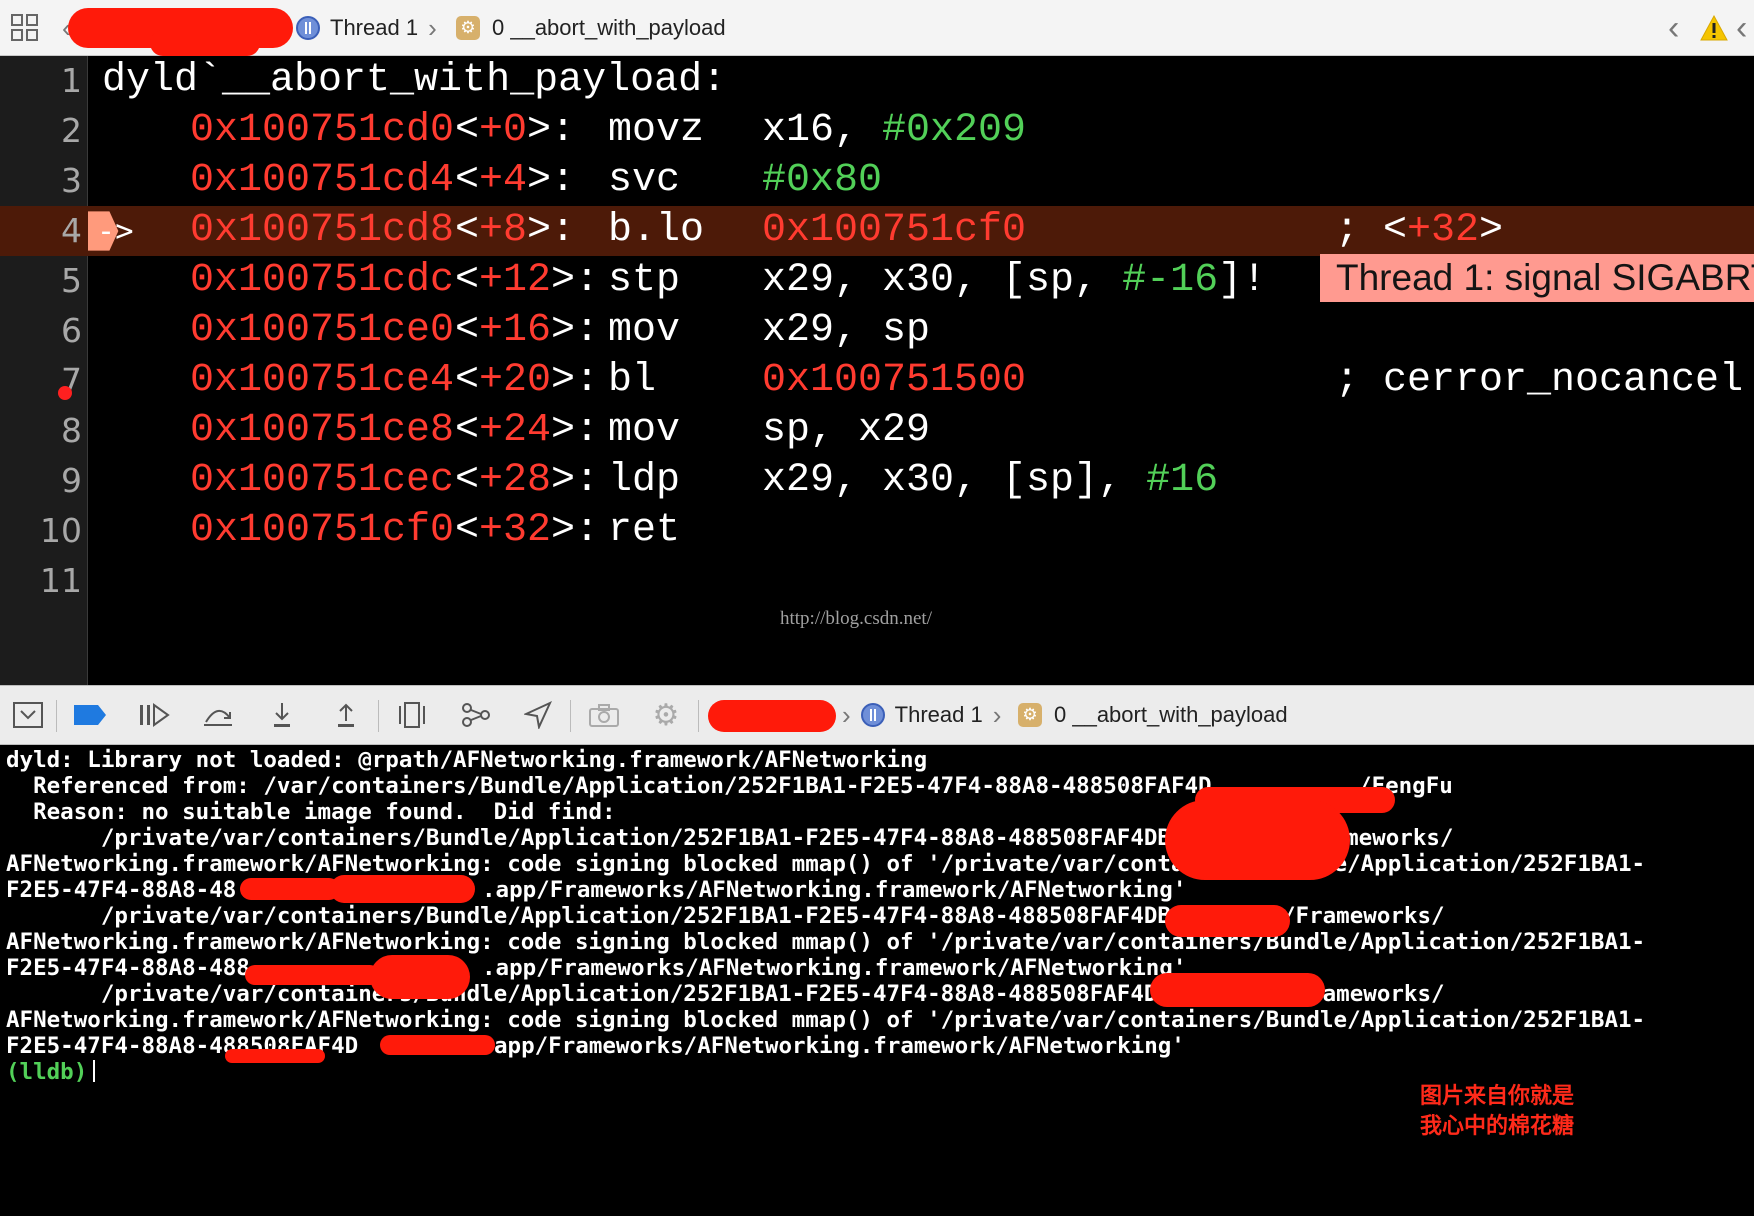 The height and width of the screenshot is (1216, 1754). What do you see at coordinates (322, 280) in the screenshot?
I see `instruction-address: 0x100751cdc` at bounding box center [322, 280].